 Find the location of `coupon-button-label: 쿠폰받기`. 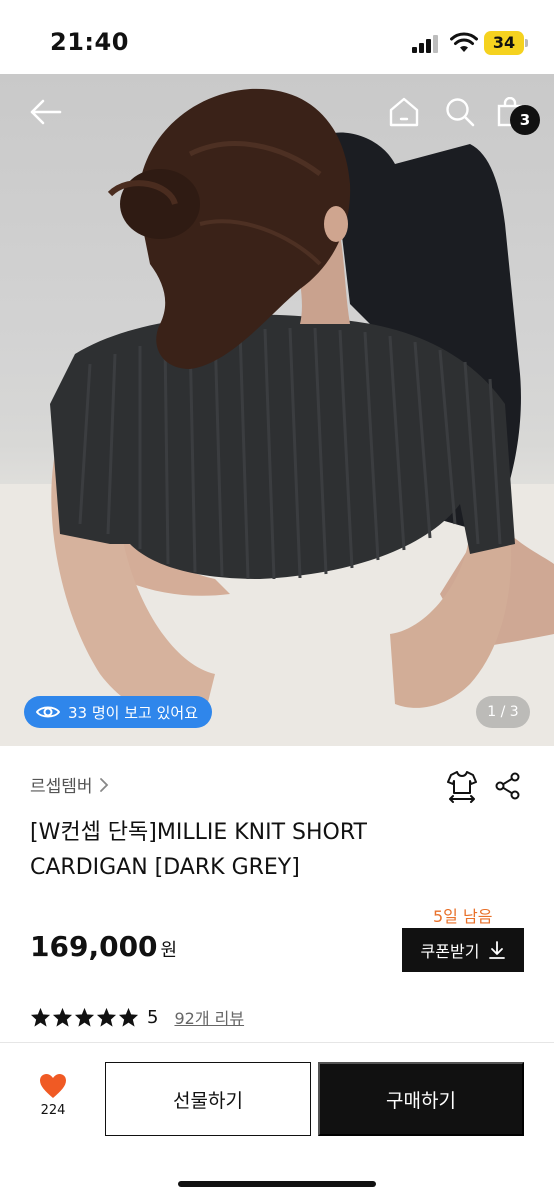

coupon-button-label: 쿠폰받기 is located at coordinates (450, 952).